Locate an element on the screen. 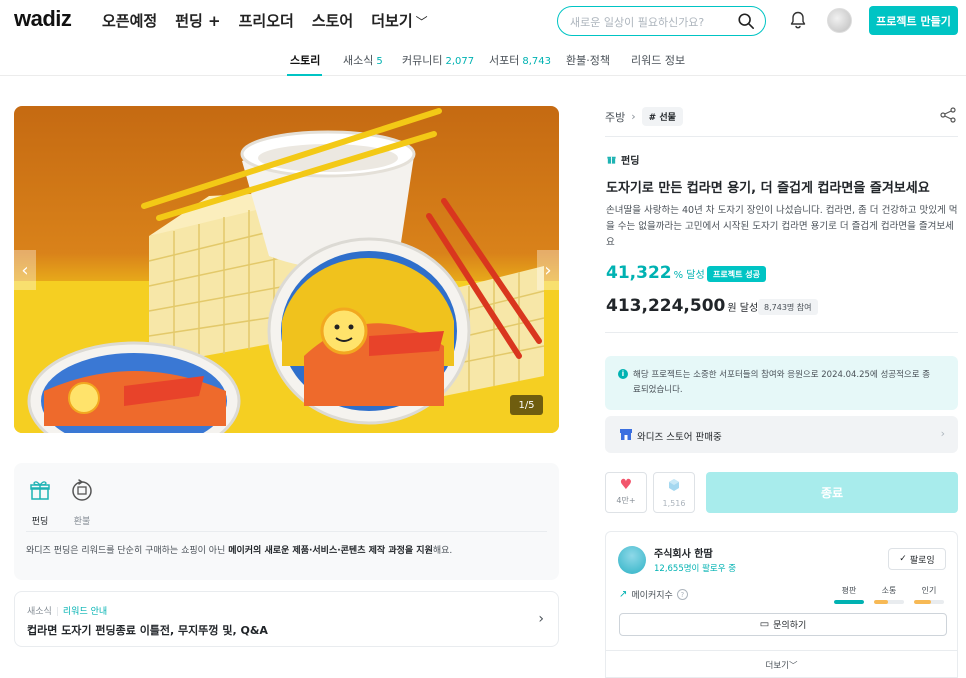  percent-unit: % 달성 is located at coordinates (689, 275).